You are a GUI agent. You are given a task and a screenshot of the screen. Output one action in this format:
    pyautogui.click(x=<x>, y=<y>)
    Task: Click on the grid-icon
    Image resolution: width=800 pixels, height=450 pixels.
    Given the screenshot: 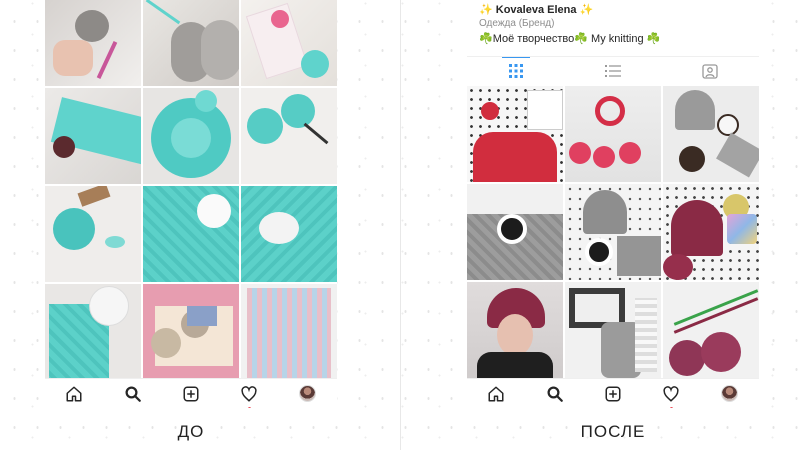 What is the action you would take?
    pyautogui.click(x=515, y=70)
    